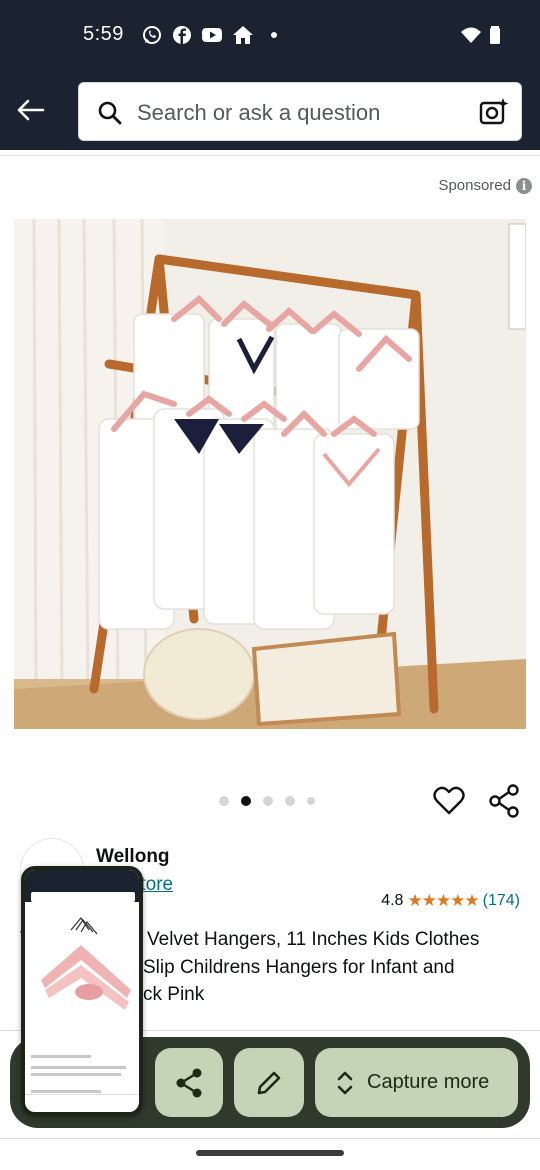 The image size is (540, 1170). Describe the element at coordinates (524, 185) in the screenshot. I see `info-icon: i` at that location.